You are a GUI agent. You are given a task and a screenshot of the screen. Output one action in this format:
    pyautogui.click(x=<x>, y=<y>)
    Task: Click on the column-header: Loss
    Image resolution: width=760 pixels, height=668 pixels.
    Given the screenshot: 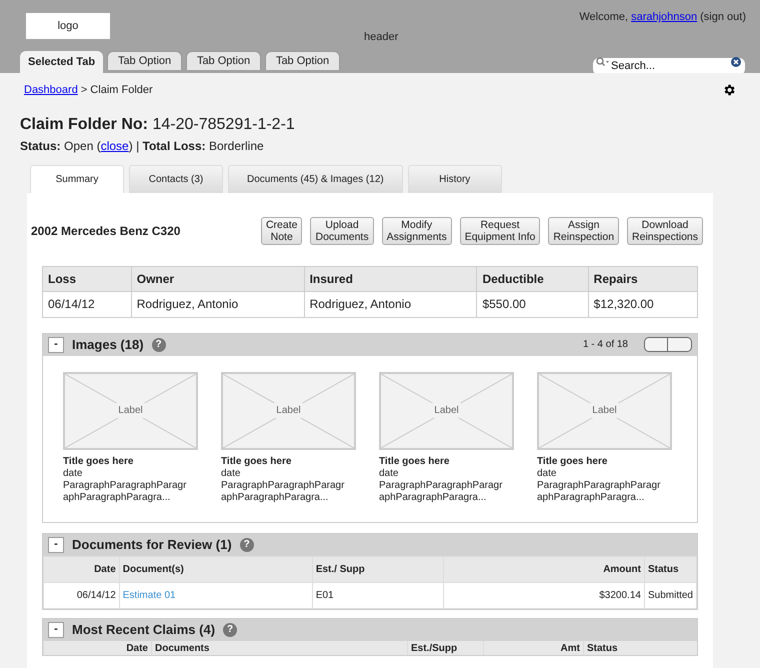 What is the action you would take?
    pyautogui.click(x=87, y=278)
    